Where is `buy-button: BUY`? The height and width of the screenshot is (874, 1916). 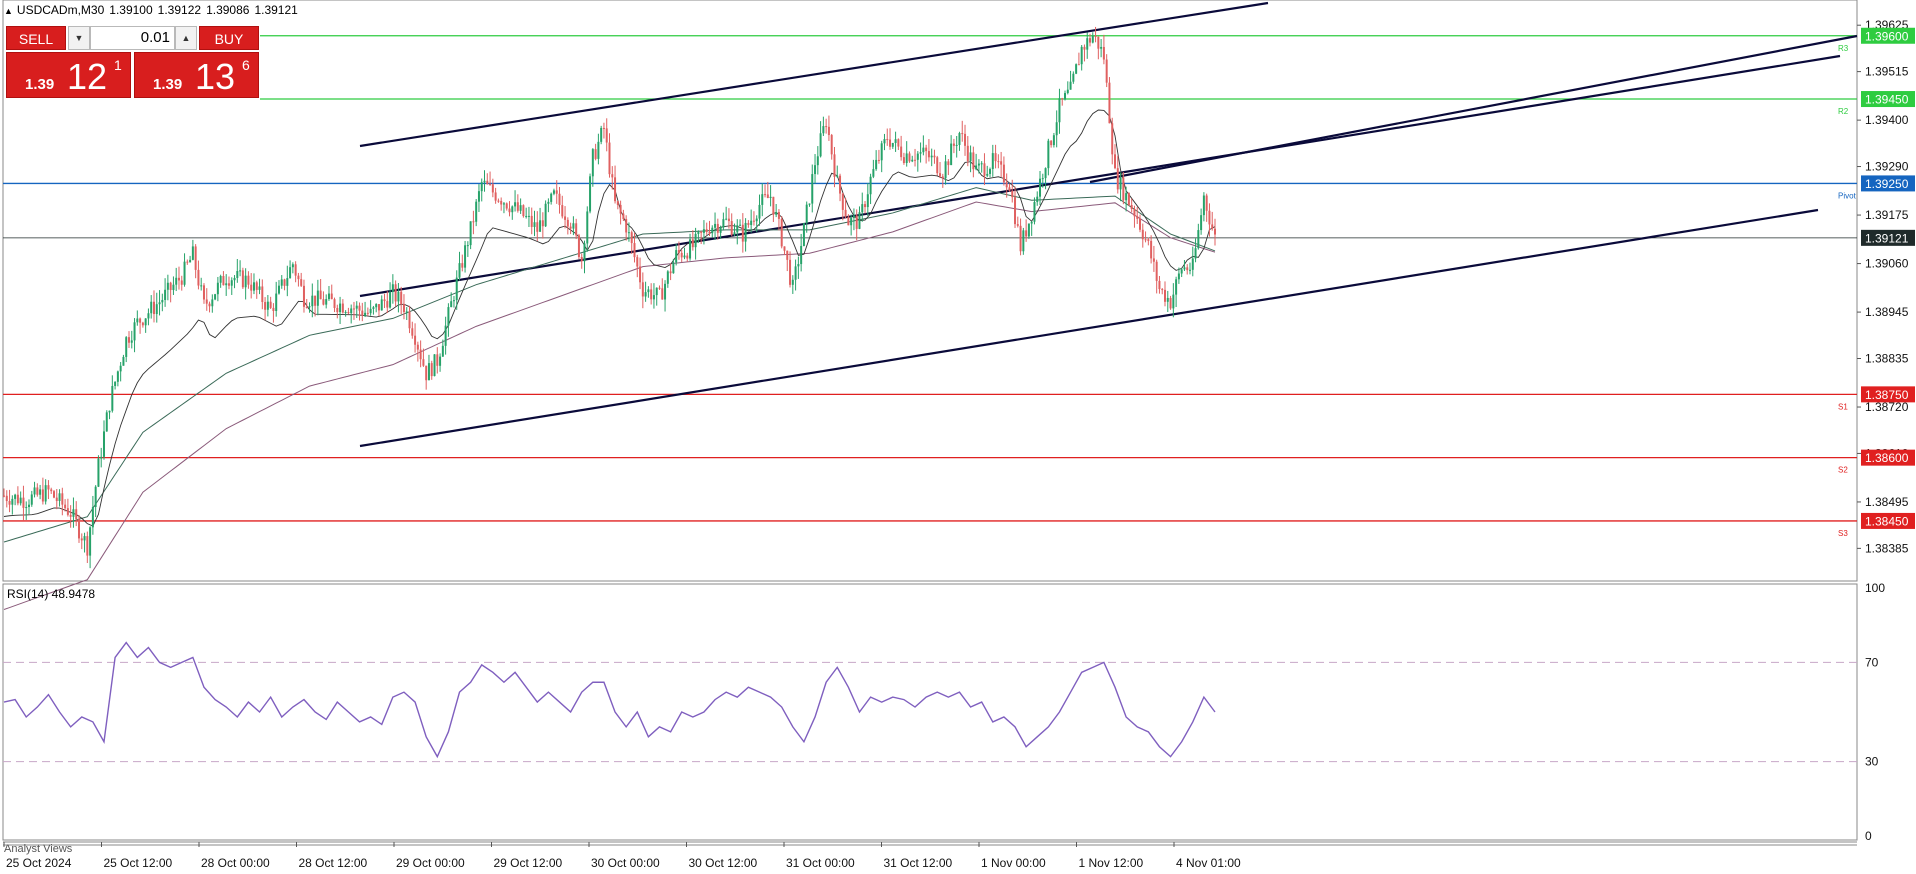 buy-button: BUY is located at coordinates (229, 38).